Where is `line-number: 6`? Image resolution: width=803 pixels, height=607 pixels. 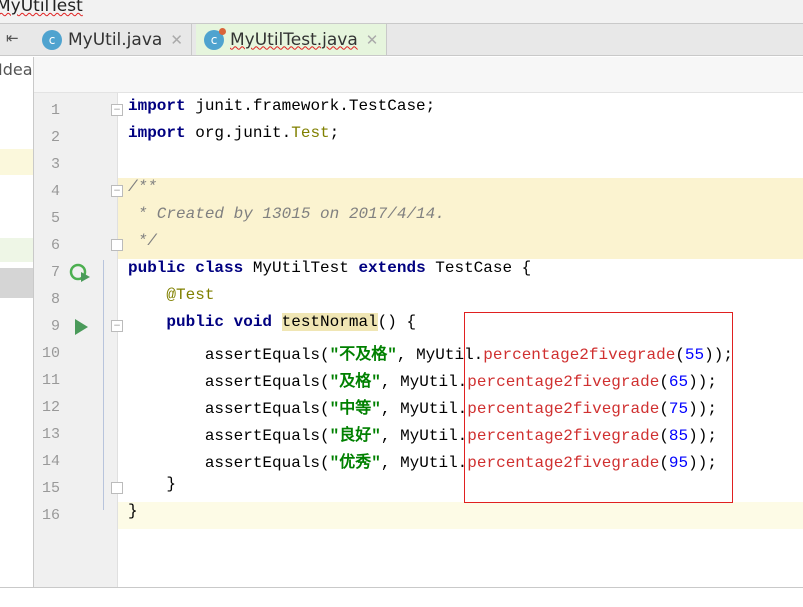
line-number: 6 is located at coordinates (55, 245).